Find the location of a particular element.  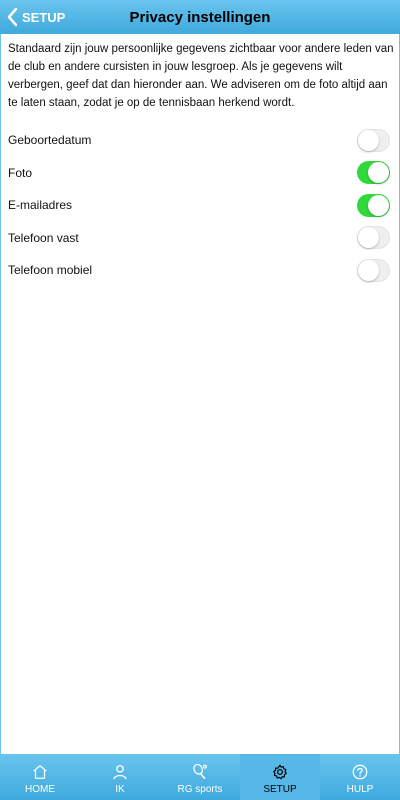

emailadres-toggle is located at coordinates (373, 205).